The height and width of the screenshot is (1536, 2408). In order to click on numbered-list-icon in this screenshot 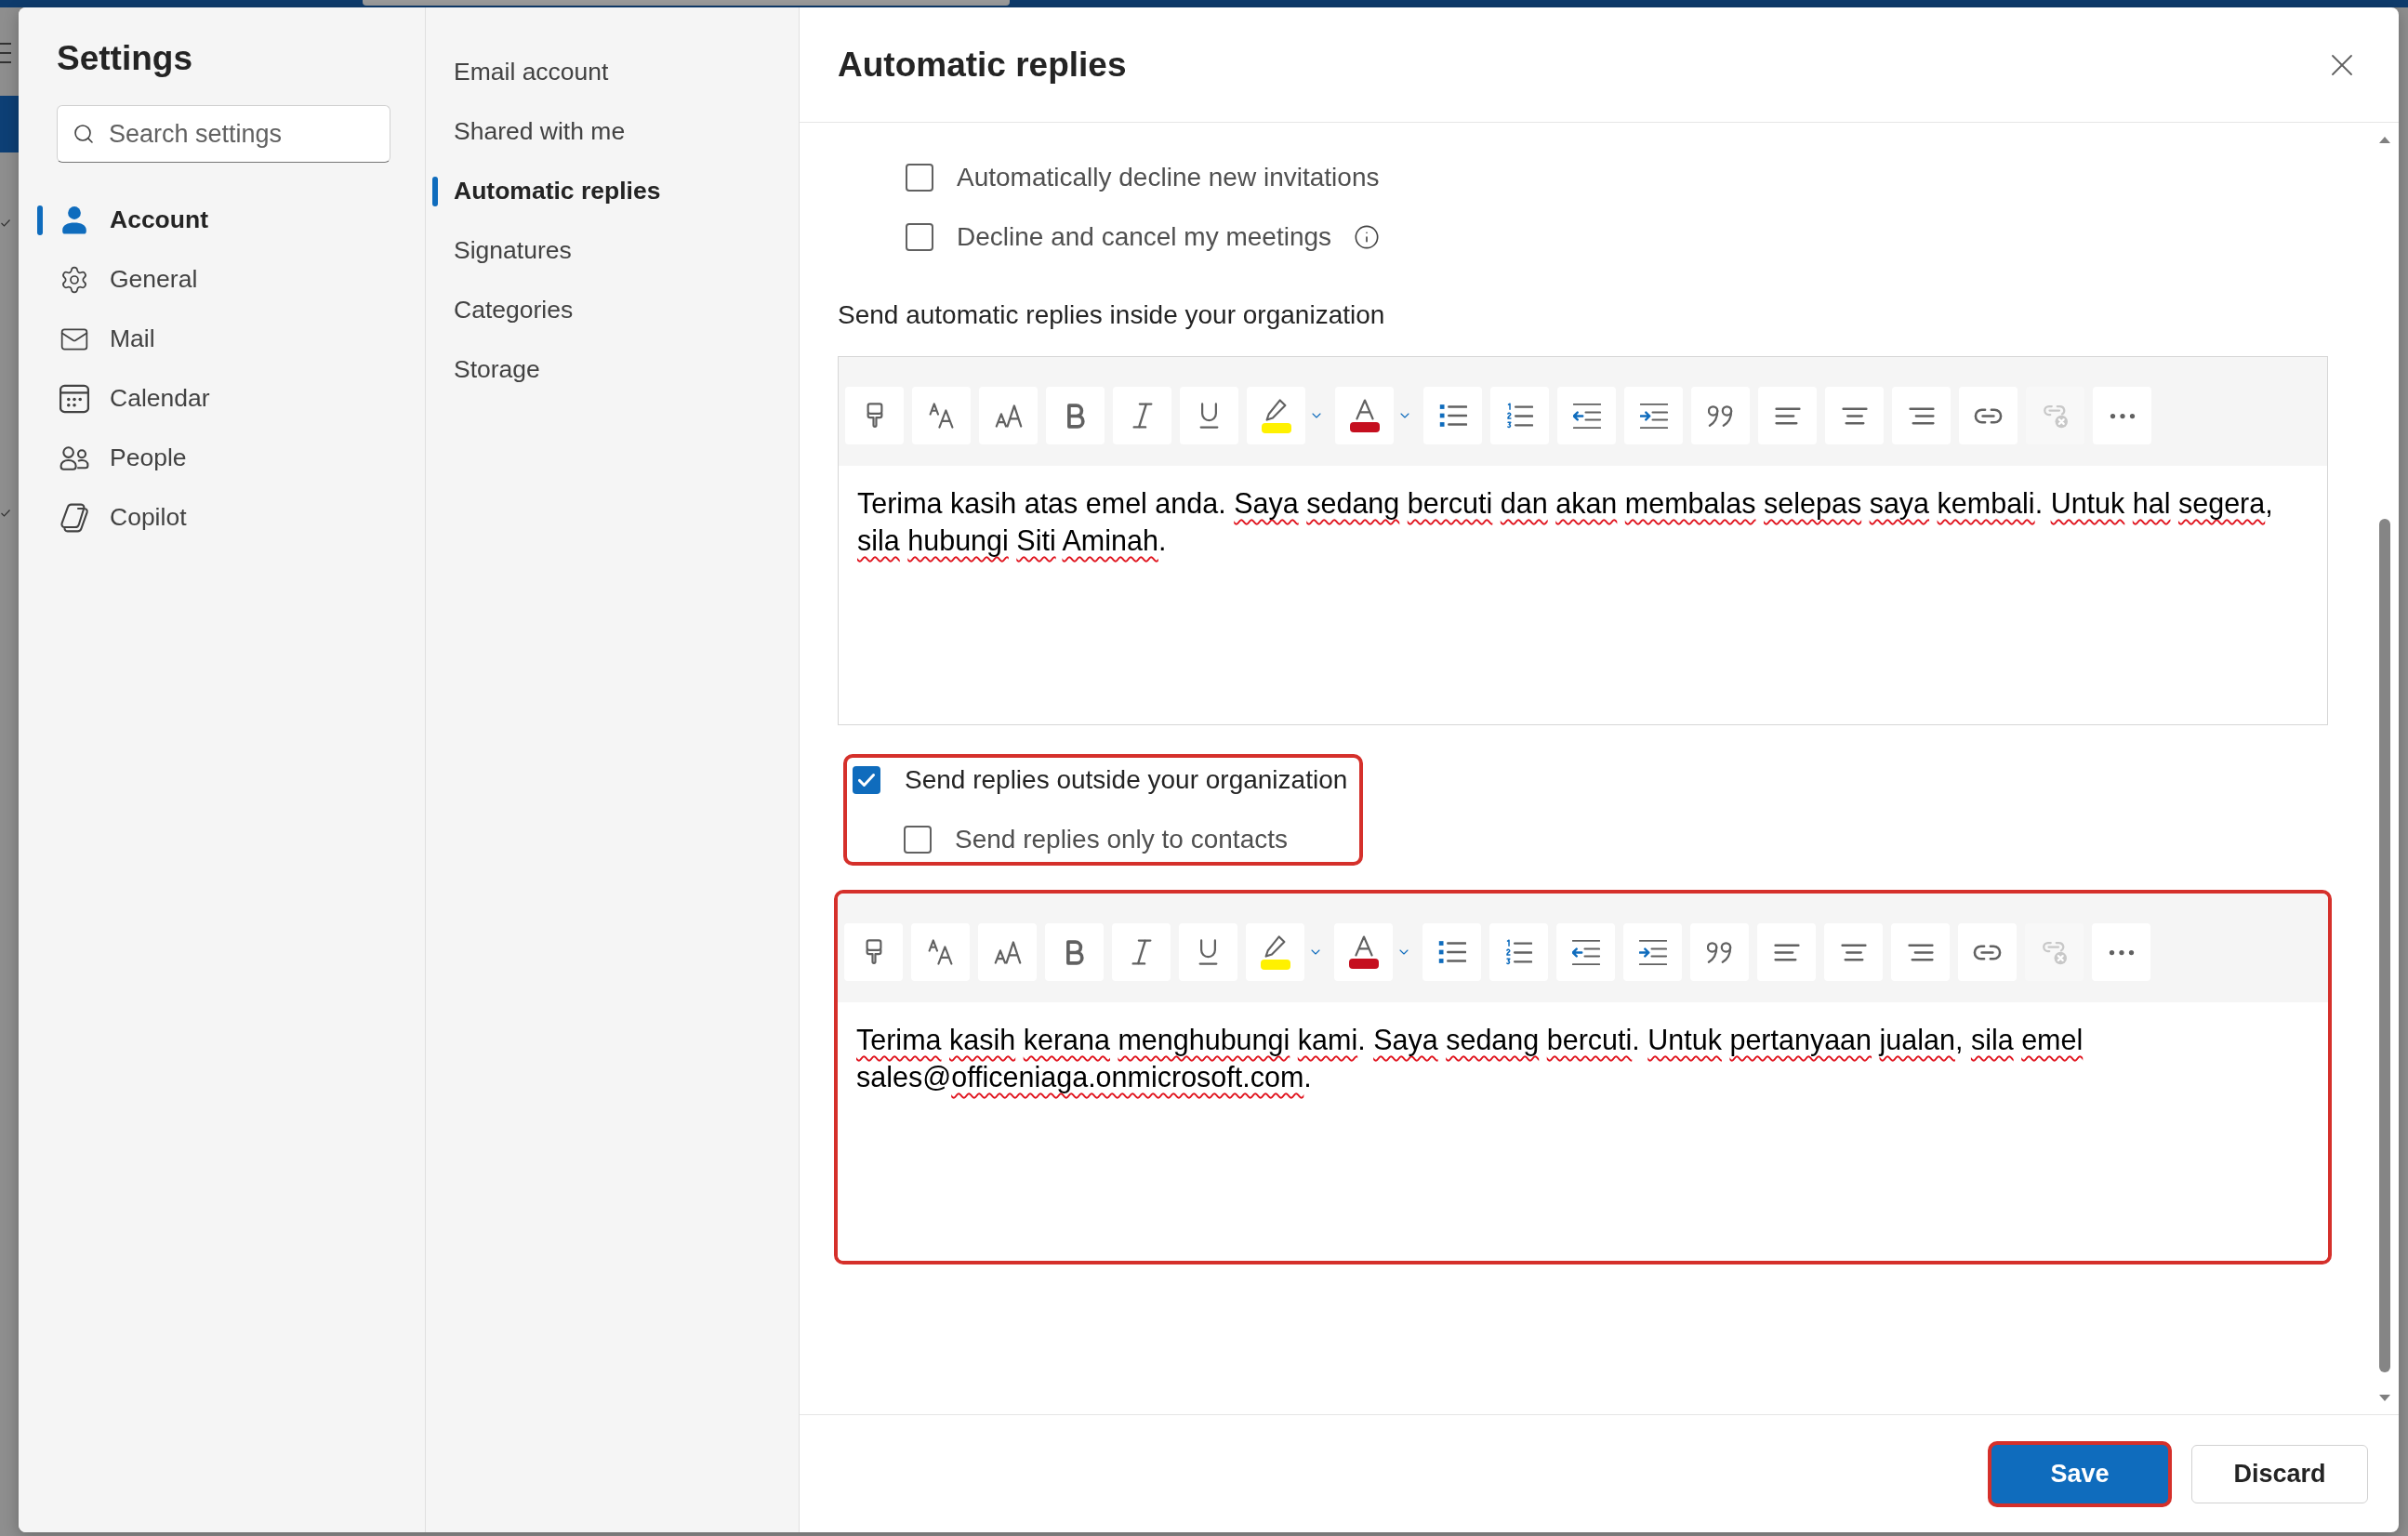, I will do `click(1518, 952)`.